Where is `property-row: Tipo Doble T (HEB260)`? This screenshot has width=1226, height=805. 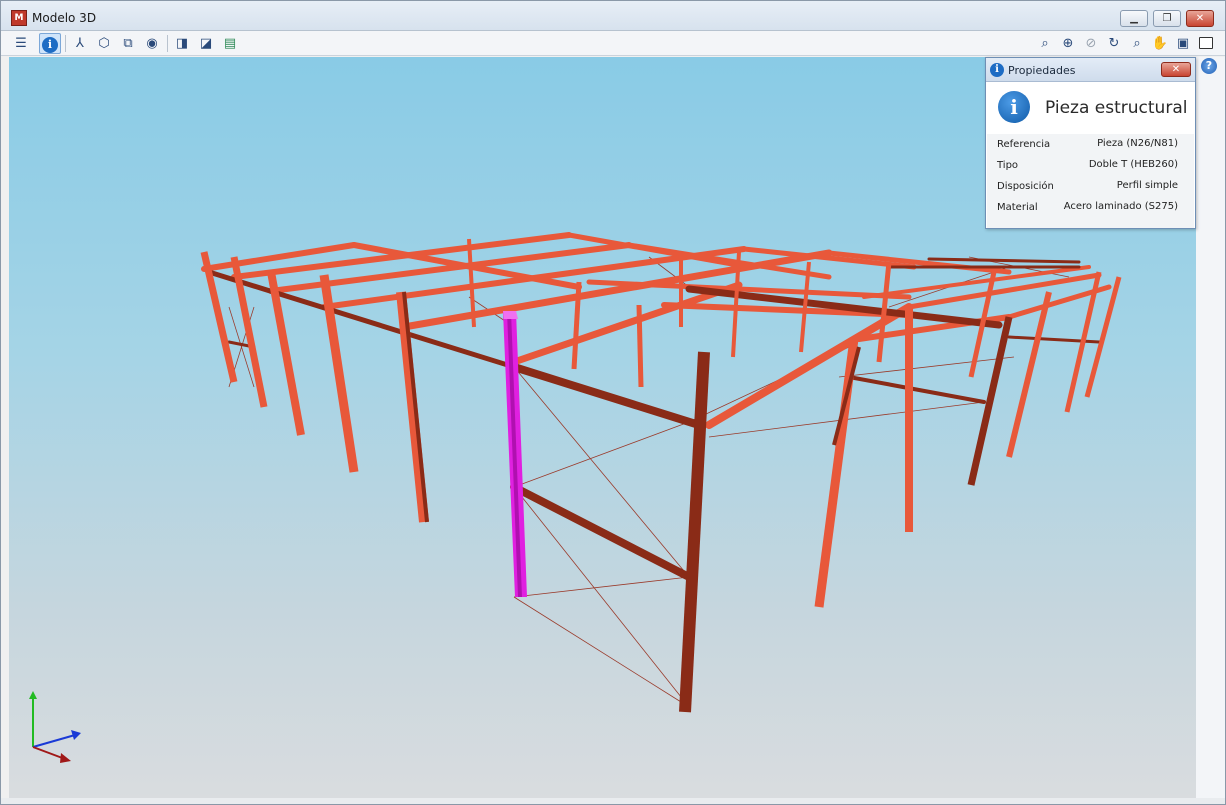
property-row: Tipo Doble T (HEB260) is located at coordinates (1090, 165).